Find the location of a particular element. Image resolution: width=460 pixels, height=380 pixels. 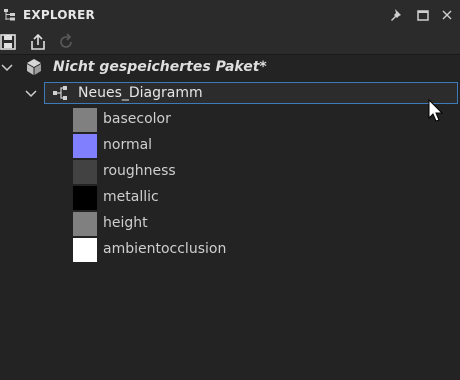

package-label: Nicht gespeichertes Paket* is located at coordinates (160, 67).